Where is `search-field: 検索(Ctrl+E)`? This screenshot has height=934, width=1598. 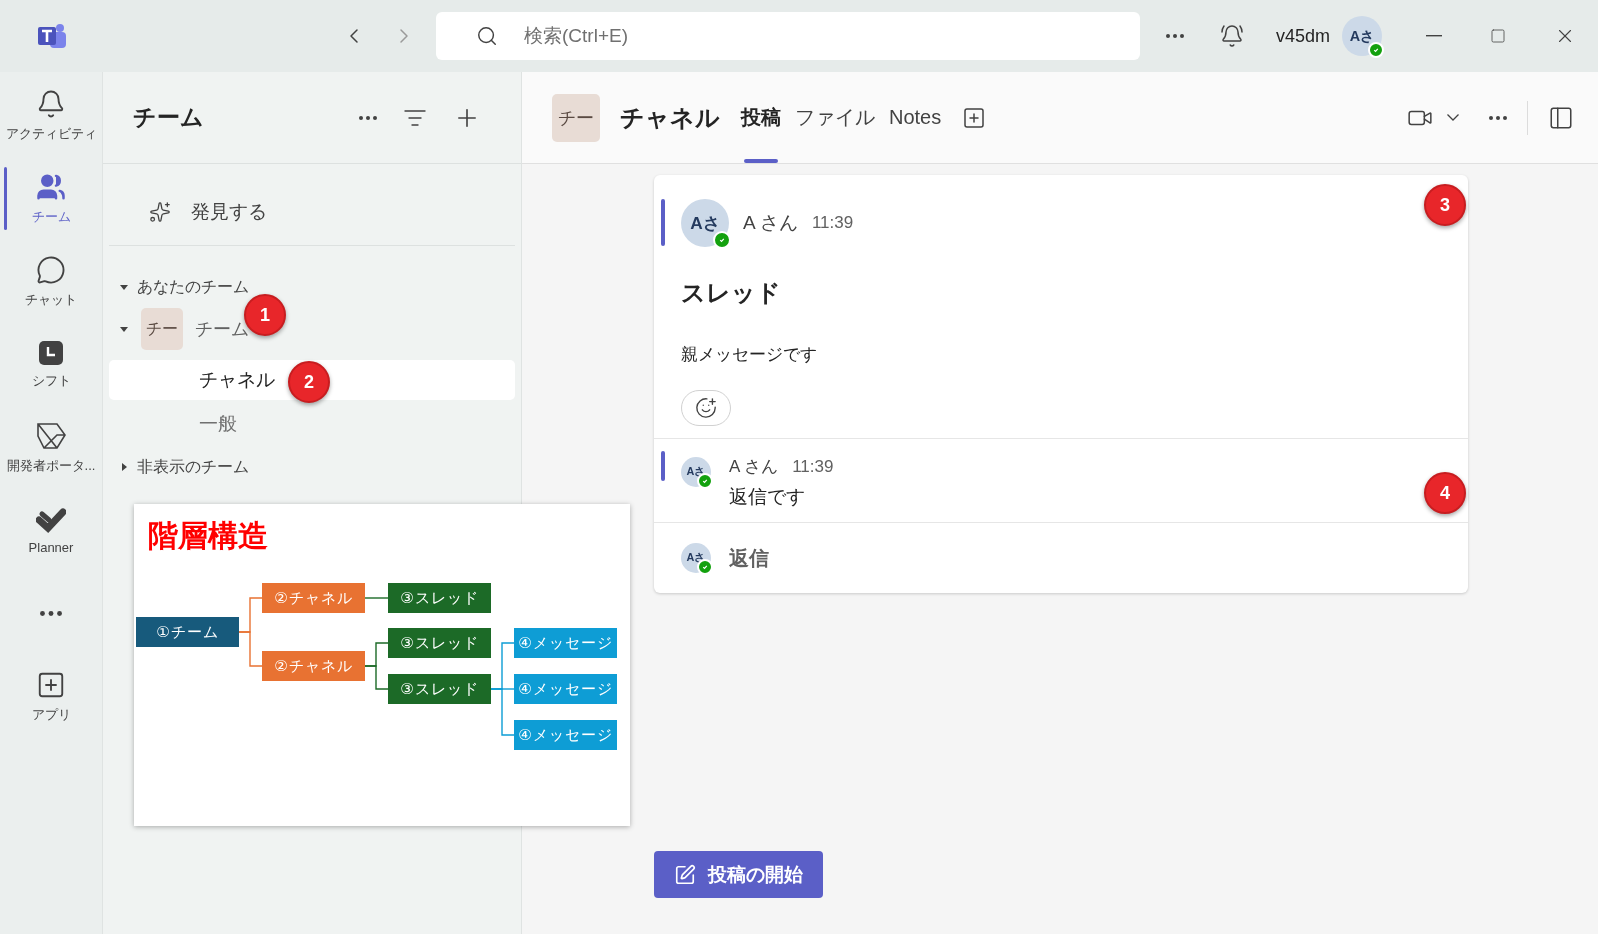 search-field: 検索(Ctrl+E) is located at coordinates (788, 36).